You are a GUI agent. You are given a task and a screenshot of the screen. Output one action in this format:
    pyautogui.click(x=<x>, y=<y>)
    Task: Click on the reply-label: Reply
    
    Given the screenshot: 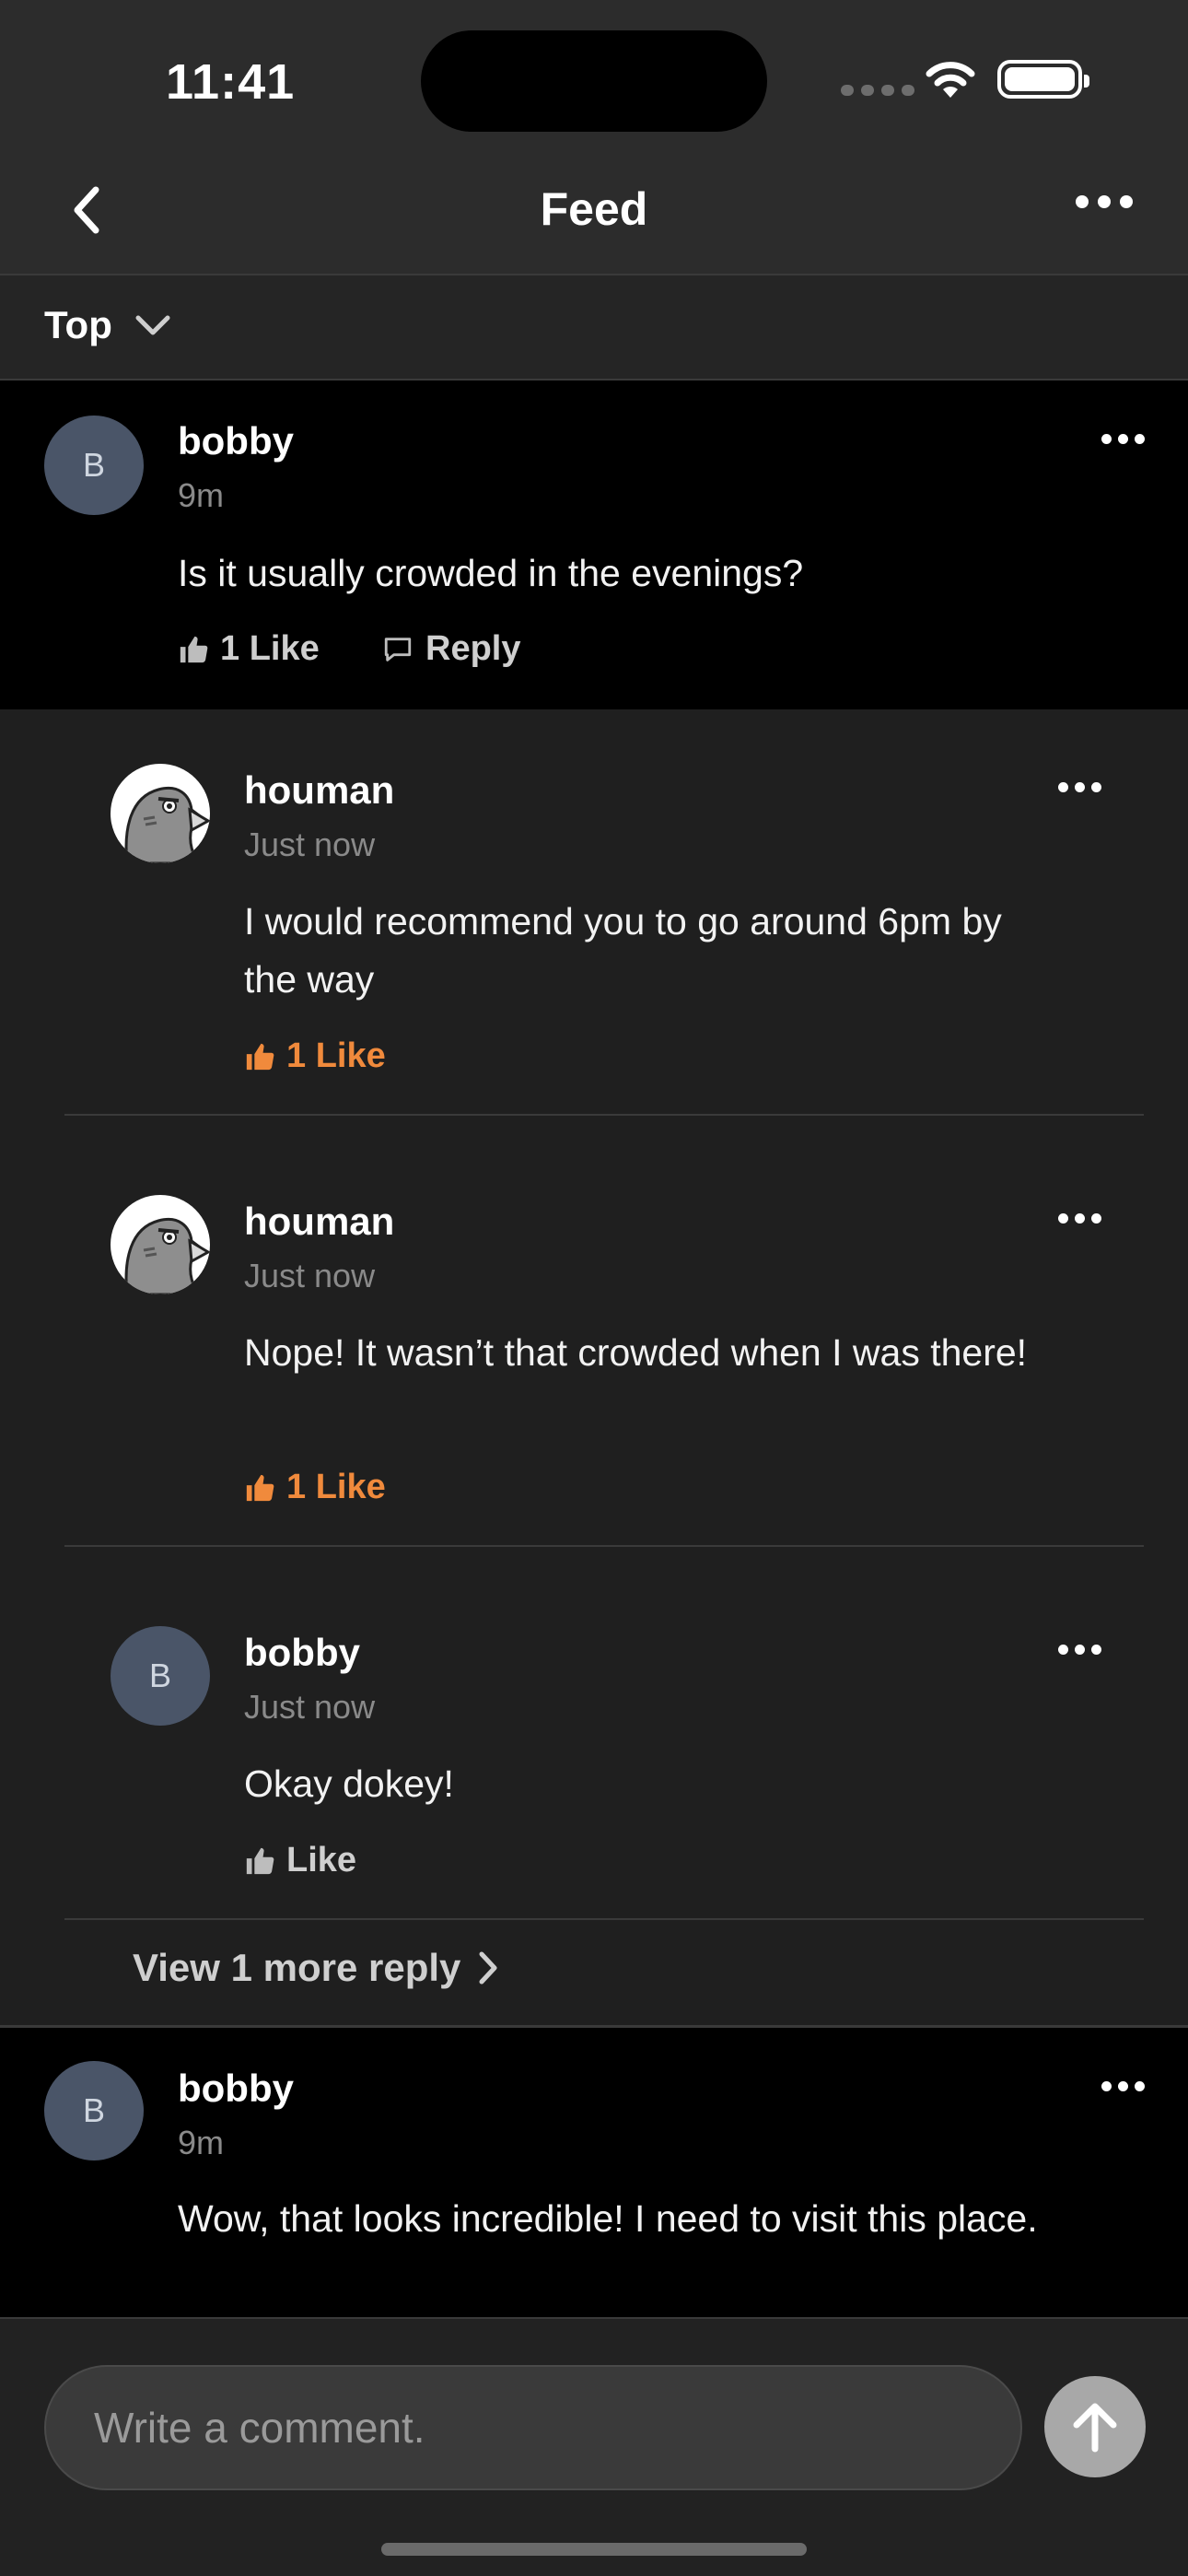 What is the action you would take?
    pyautogui.click(x=473, y=648)
    